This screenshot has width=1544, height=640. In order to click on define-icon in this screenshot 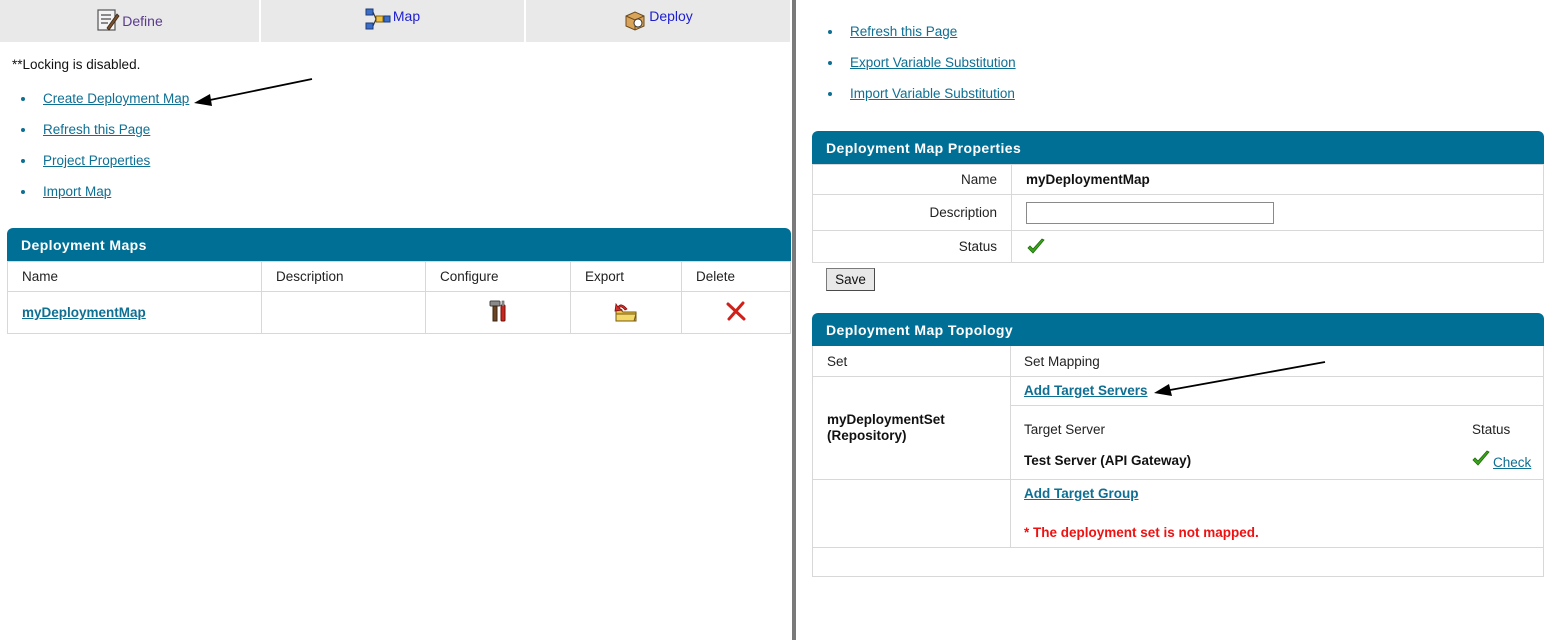, I will do `click(109, 21)`.